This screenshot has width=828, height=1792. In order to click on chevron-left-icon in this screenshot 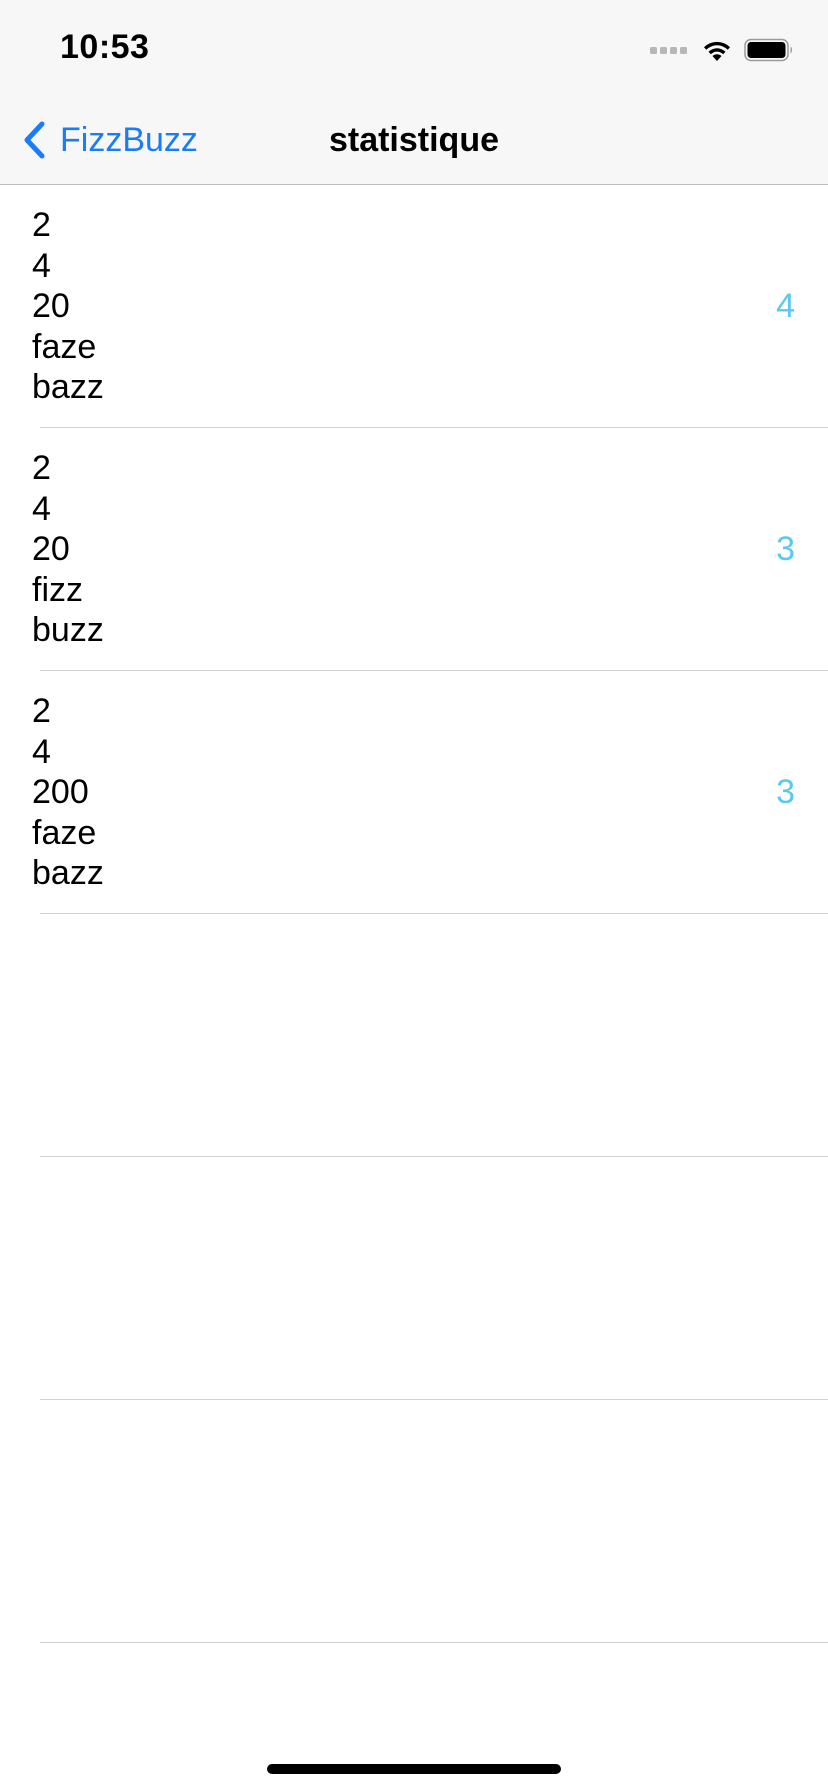, I will do `click(34, 140)`.